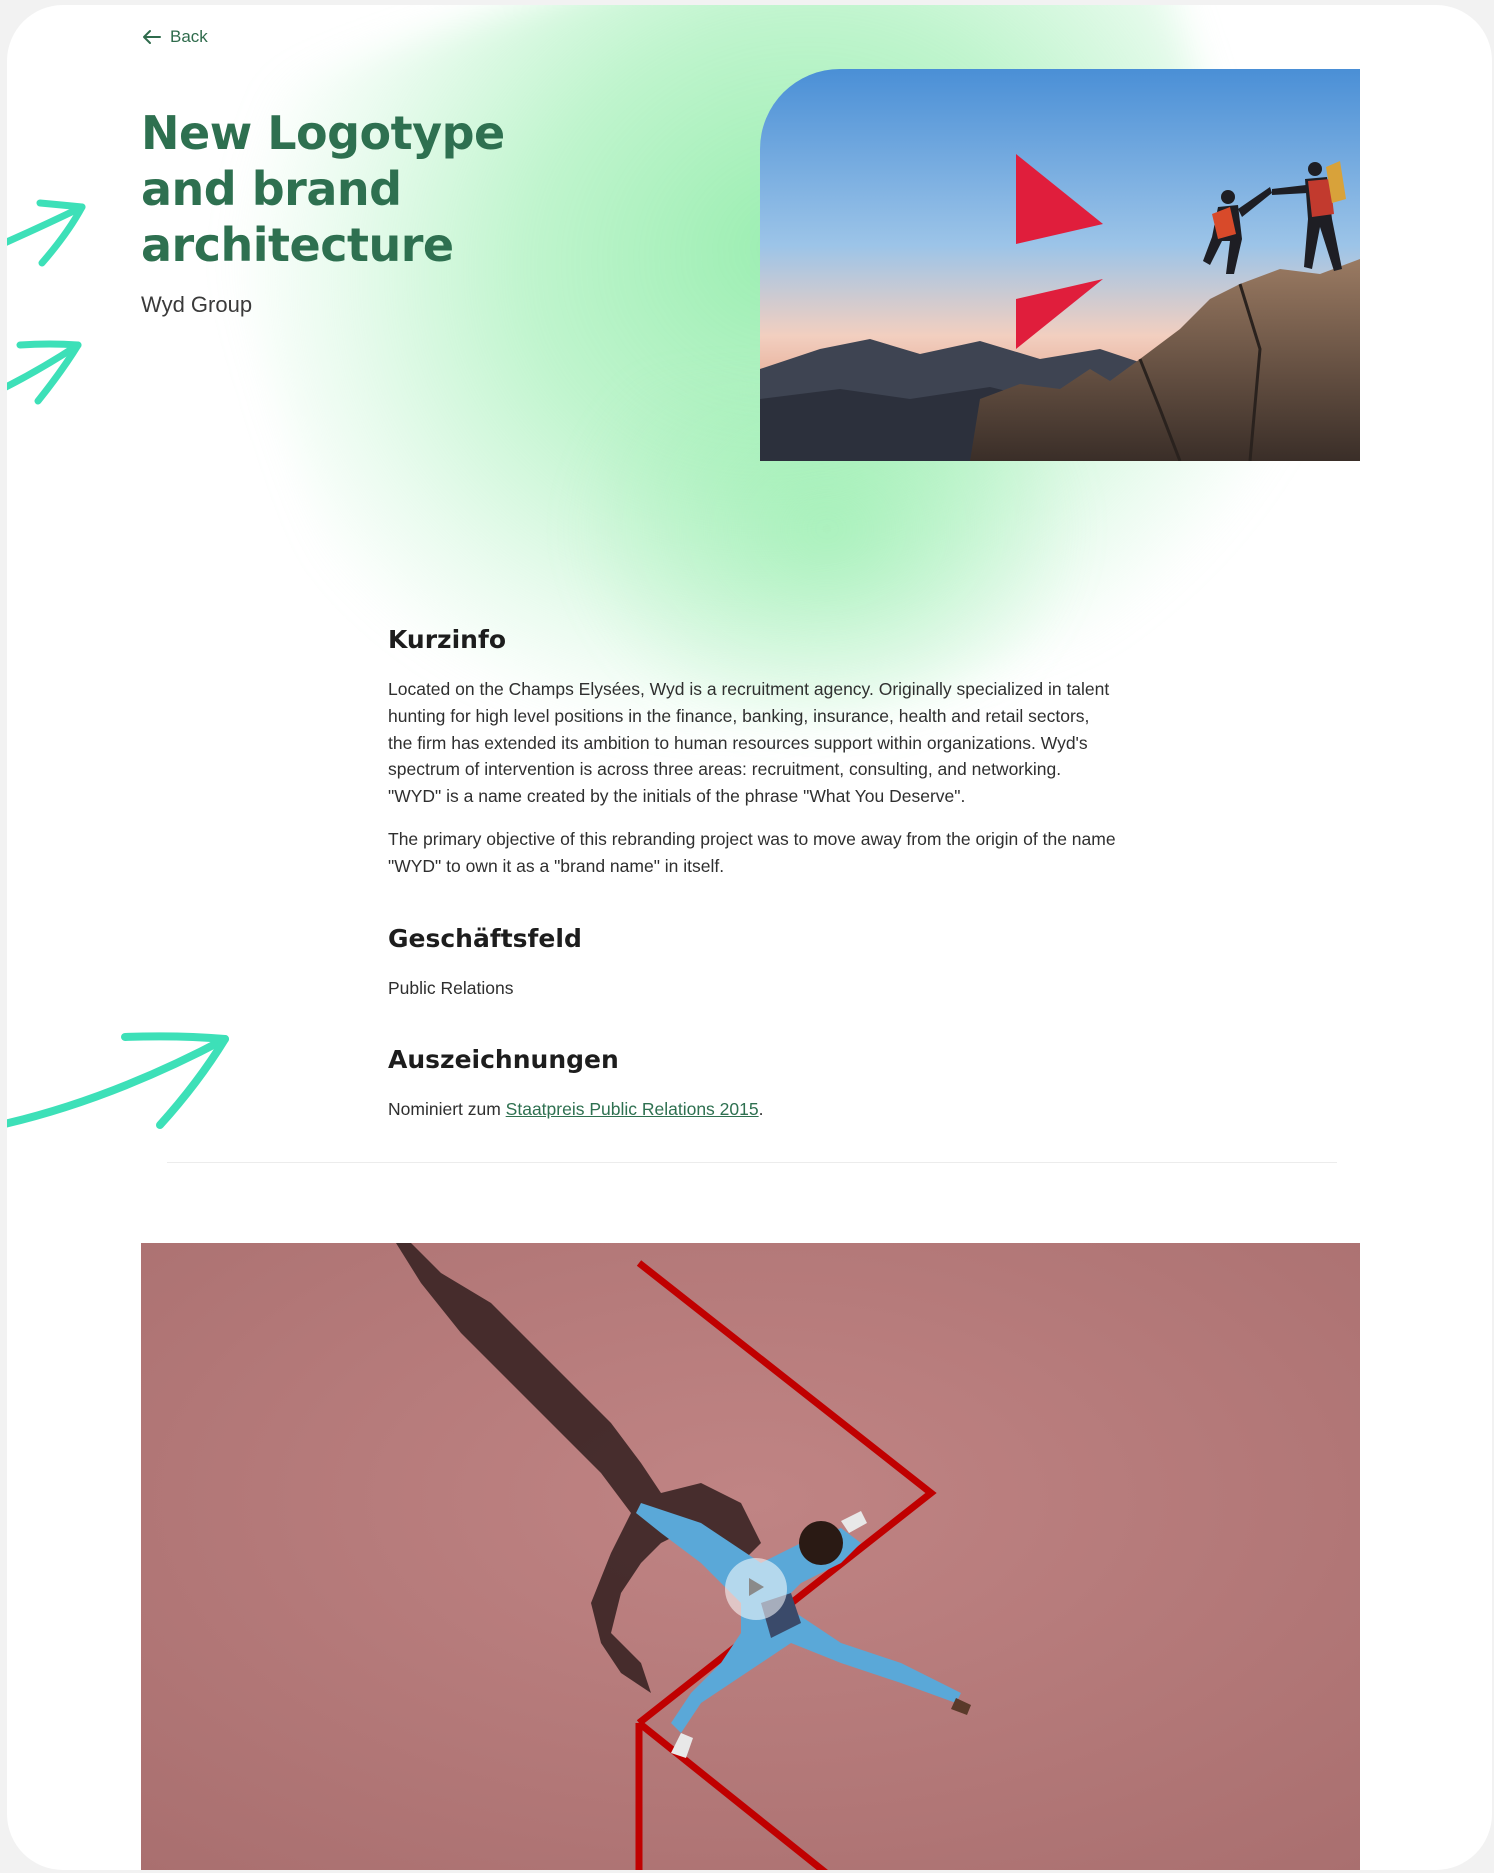 The image size is (1494, 1873). Describe the element at coordinates (447, 1109) in the screenshot. I see `awards-prefix: Nominiert zum` at that location.